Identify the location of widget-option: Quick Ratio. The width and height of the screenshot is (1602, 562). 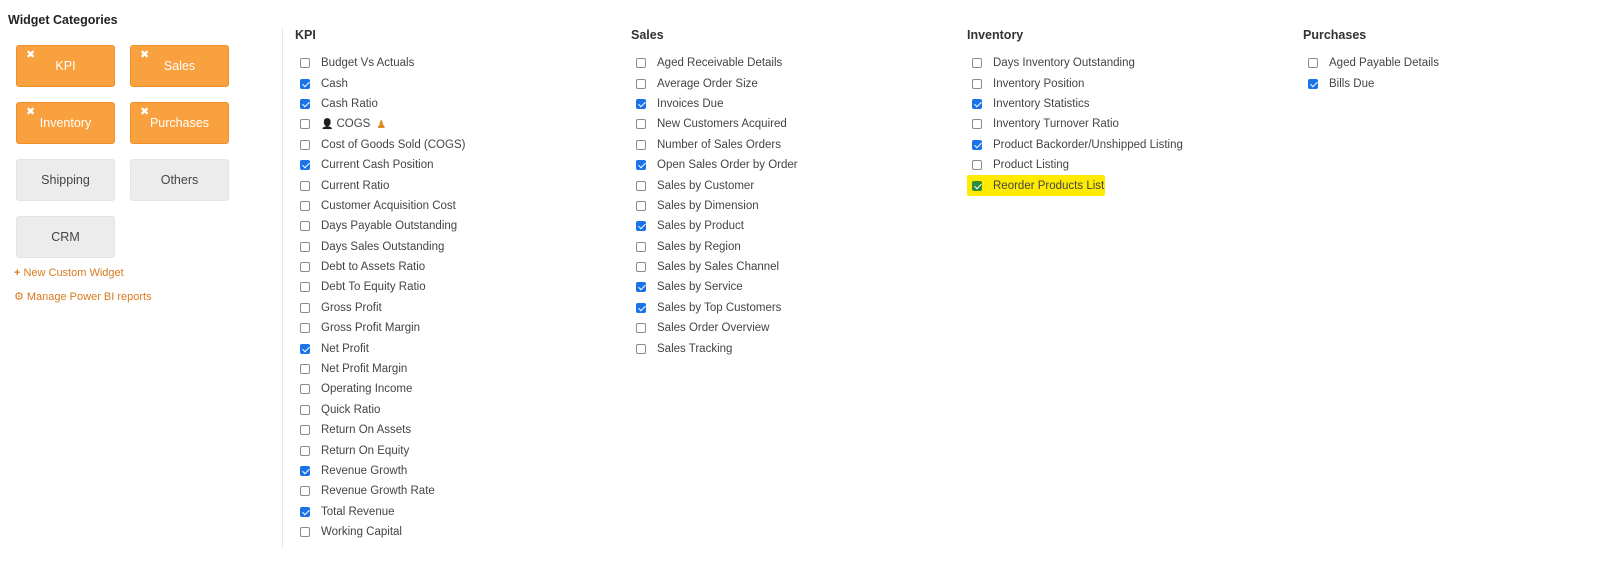
(380, 410).